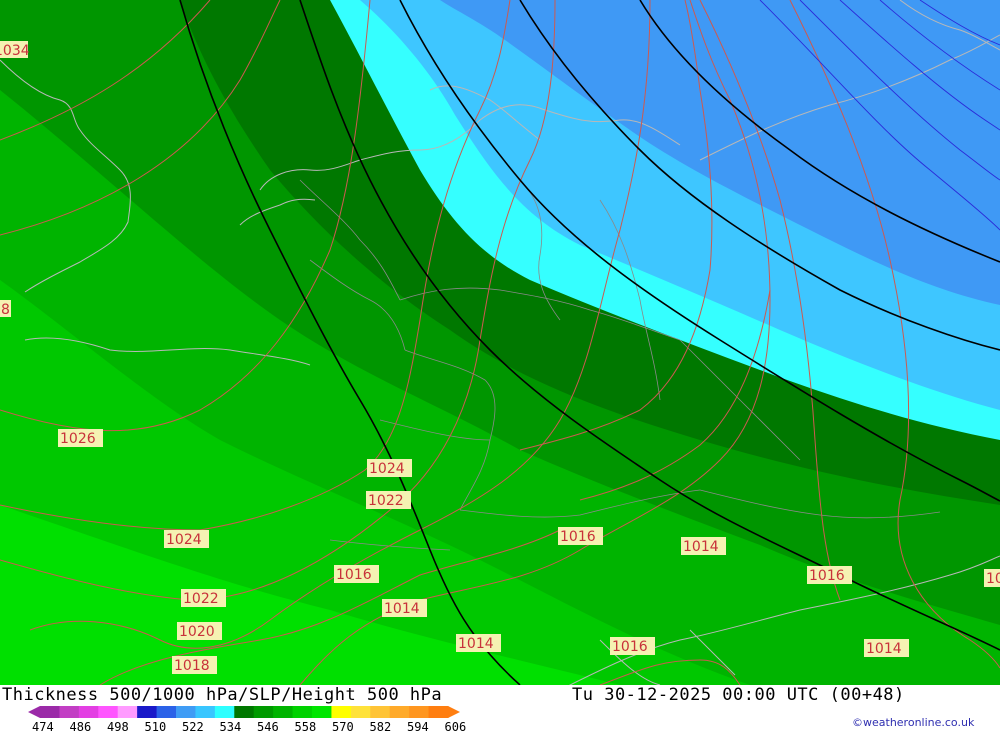 This screenshot has width=1000, height=733. What do you see at coordinates (913, 722) in the screenshot?
I see `site-credit: ©weatheronline.co.uk` at bounding box center [913, 722].